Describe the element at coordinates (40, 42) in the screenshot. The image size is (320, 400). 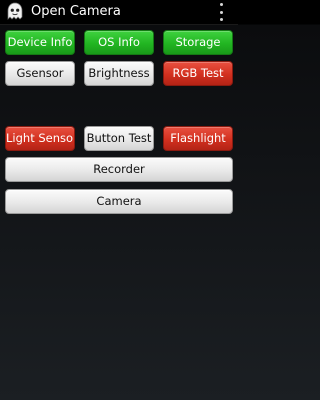
I see `device-info-button: Device Info` at that location.